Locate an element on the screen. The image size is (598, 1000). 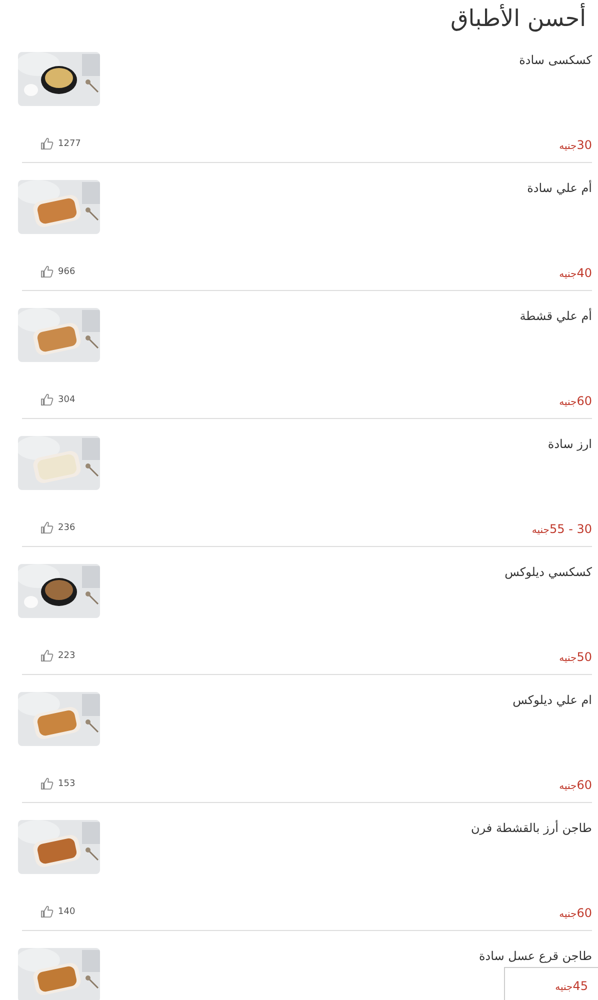
section-title: أحسن الأطباق is located at coordinates (299, 17).